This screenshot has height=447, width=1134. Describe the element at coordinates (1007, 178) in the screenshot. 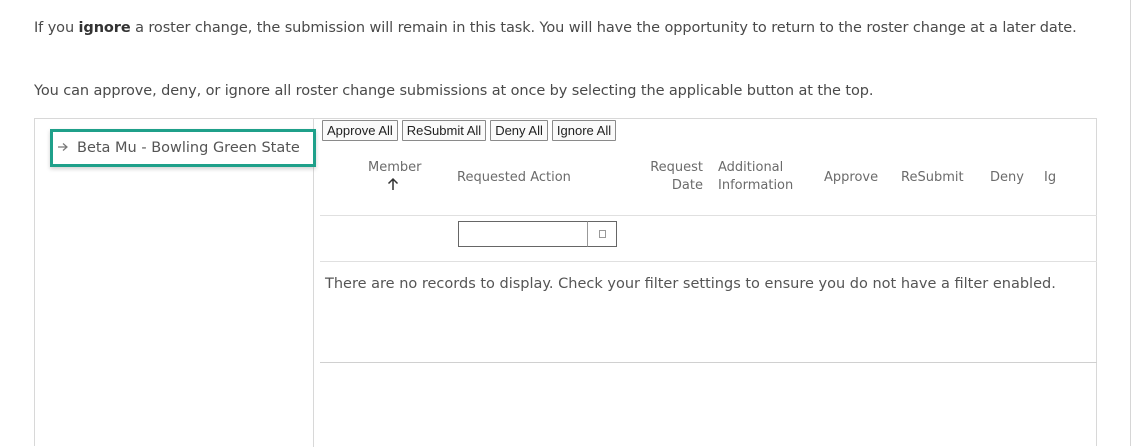

I see `column-header-deny: Deny` at that location.